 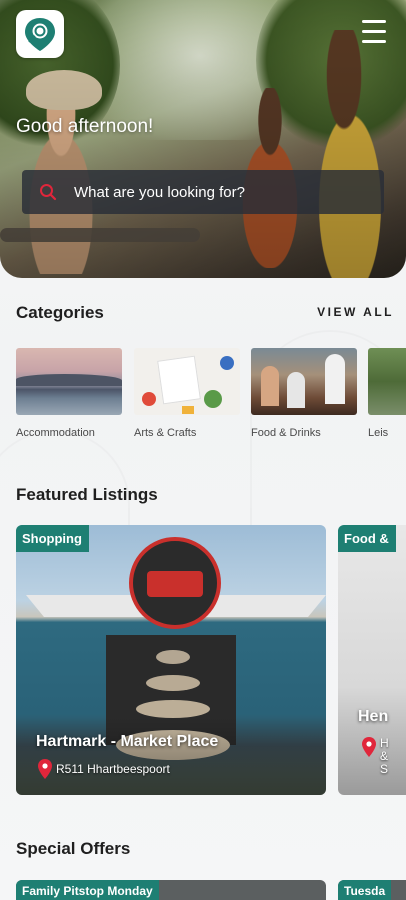 I want to click on view-all-link: VIEW ALL, so click(x=355, y=312).